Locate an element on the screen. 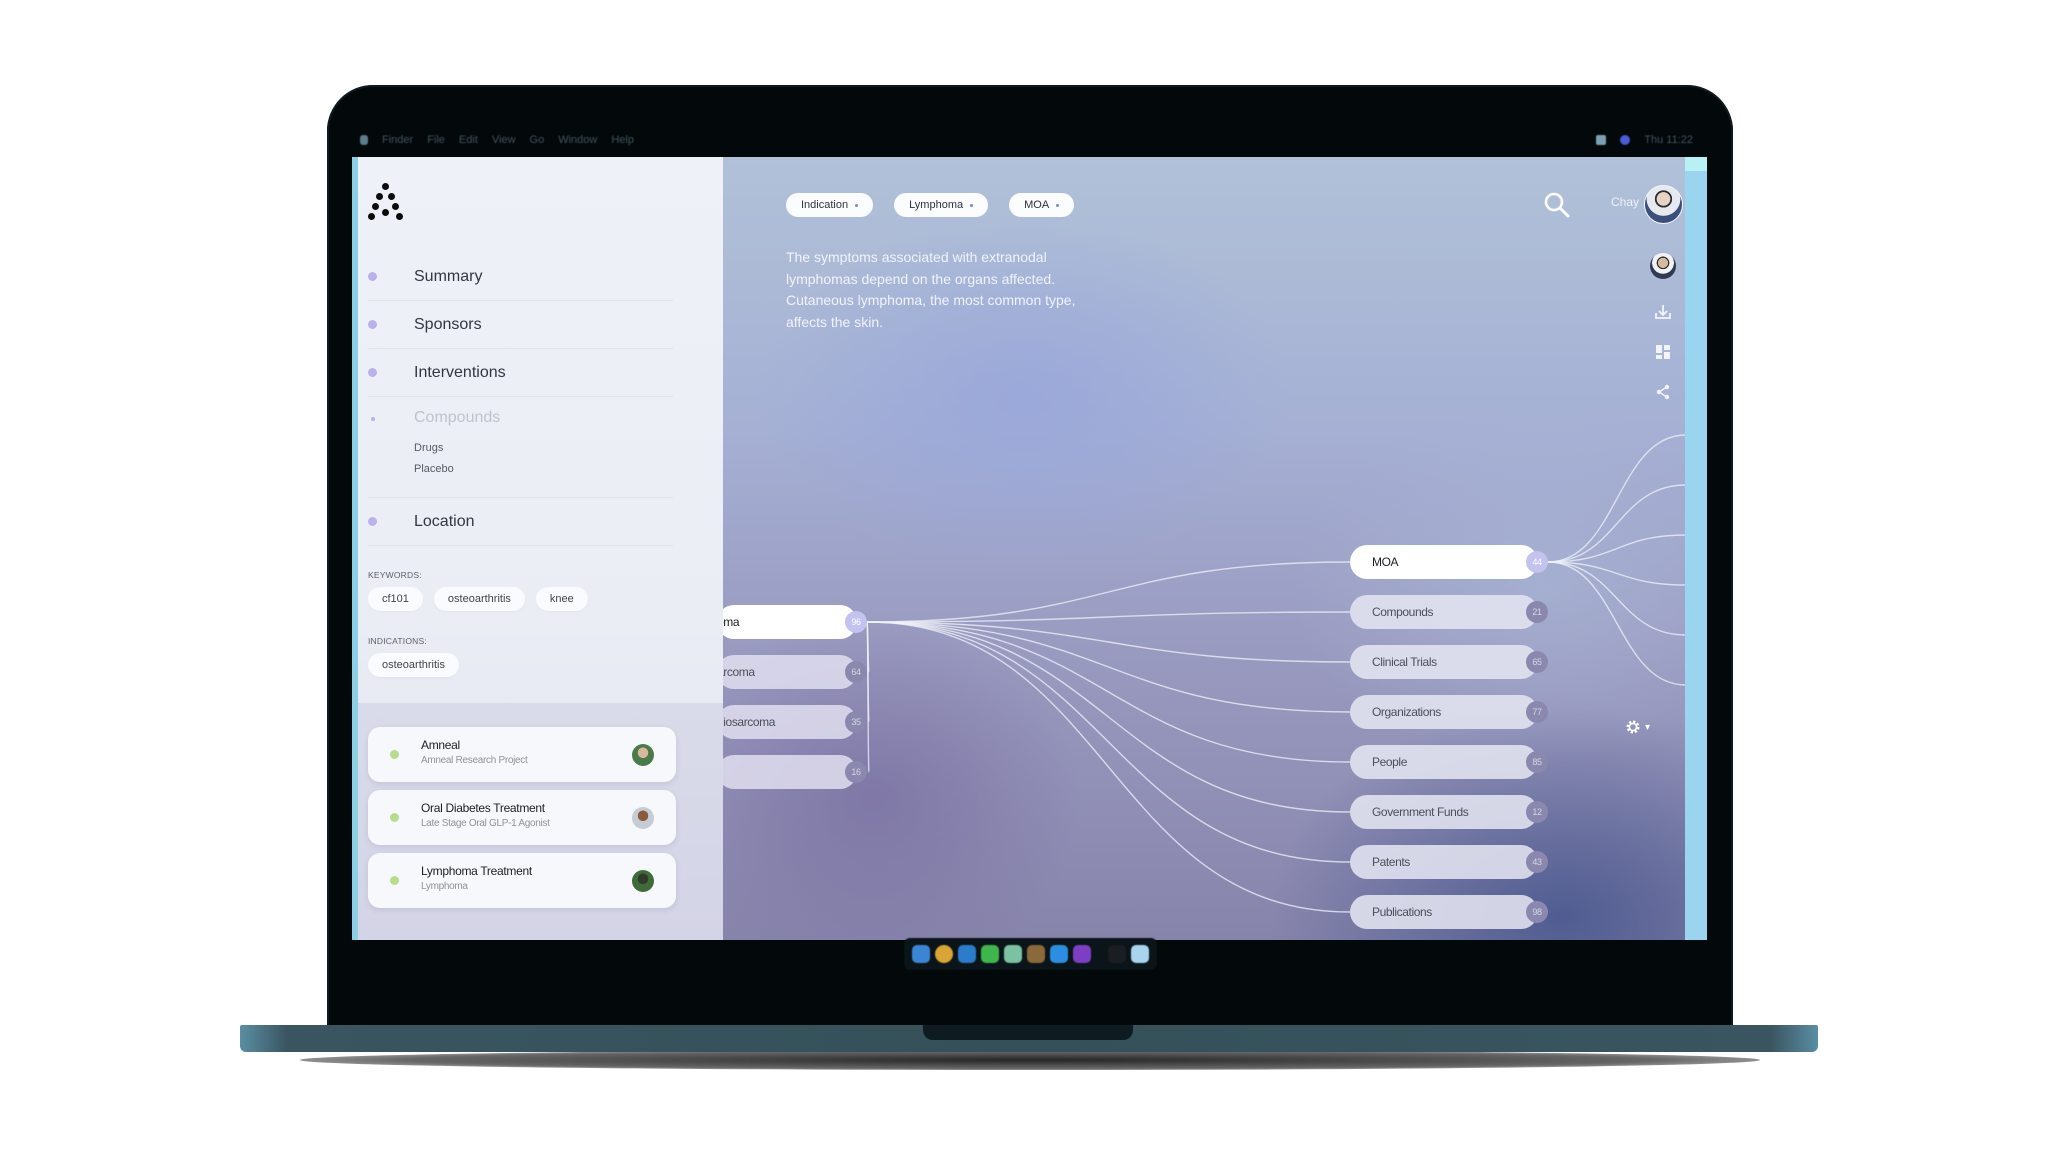  laptop-notch is located at coordinates (1028, 1032).